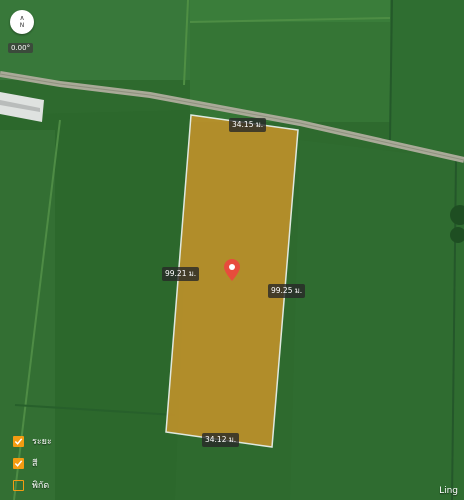  I want to click on legend-label-color: สี, so click(35, 464).